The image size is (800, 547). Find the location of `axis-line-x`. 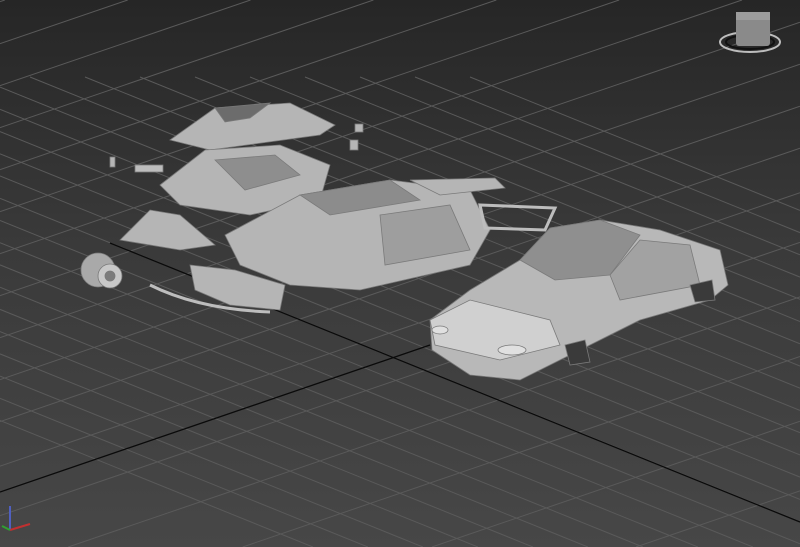

axis-line-x is located at coordinates (215, 418).